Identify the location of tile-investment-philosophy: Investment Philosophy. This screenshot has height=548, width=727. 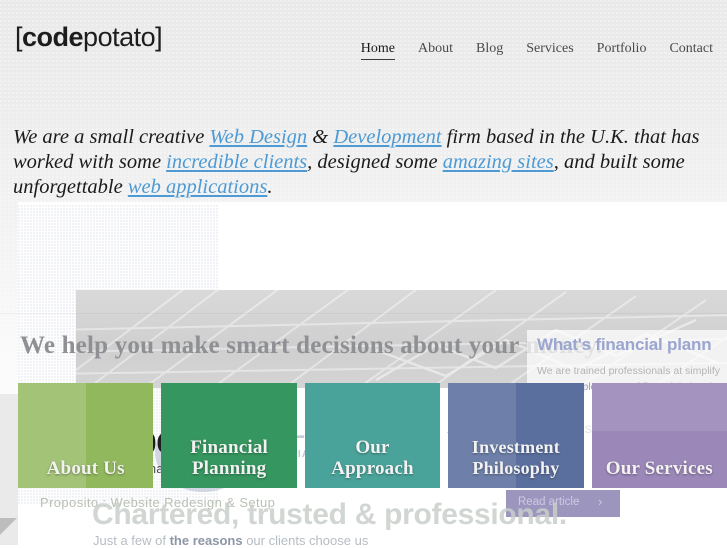
(516, 435).